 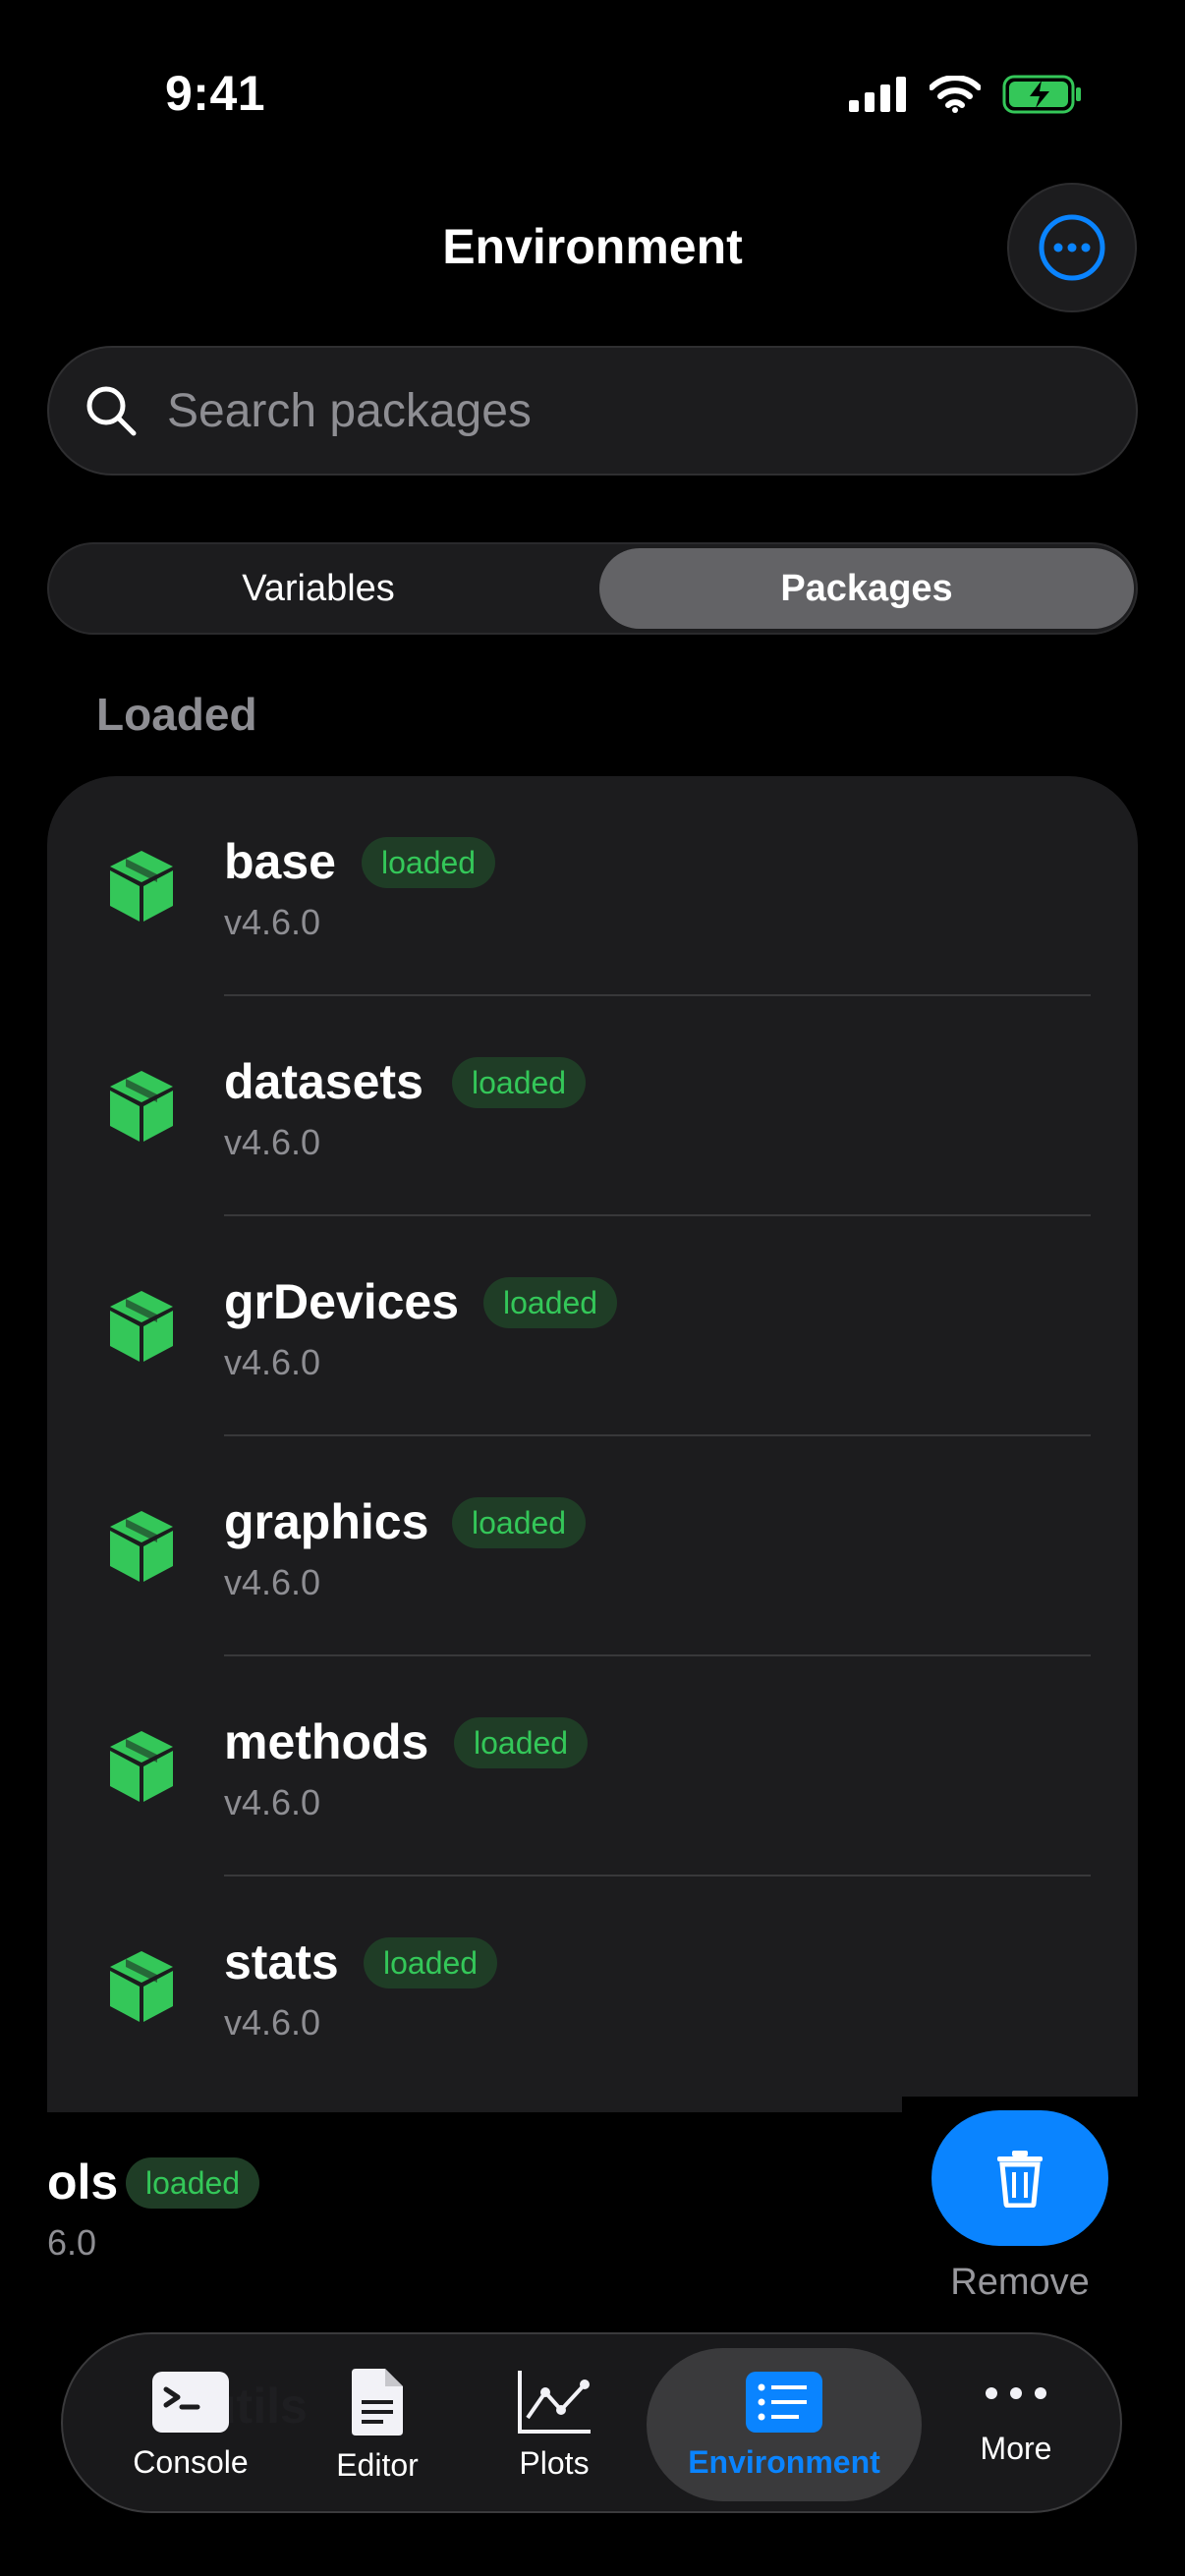 I want to click on search-bar, so click(x=592, y=411).